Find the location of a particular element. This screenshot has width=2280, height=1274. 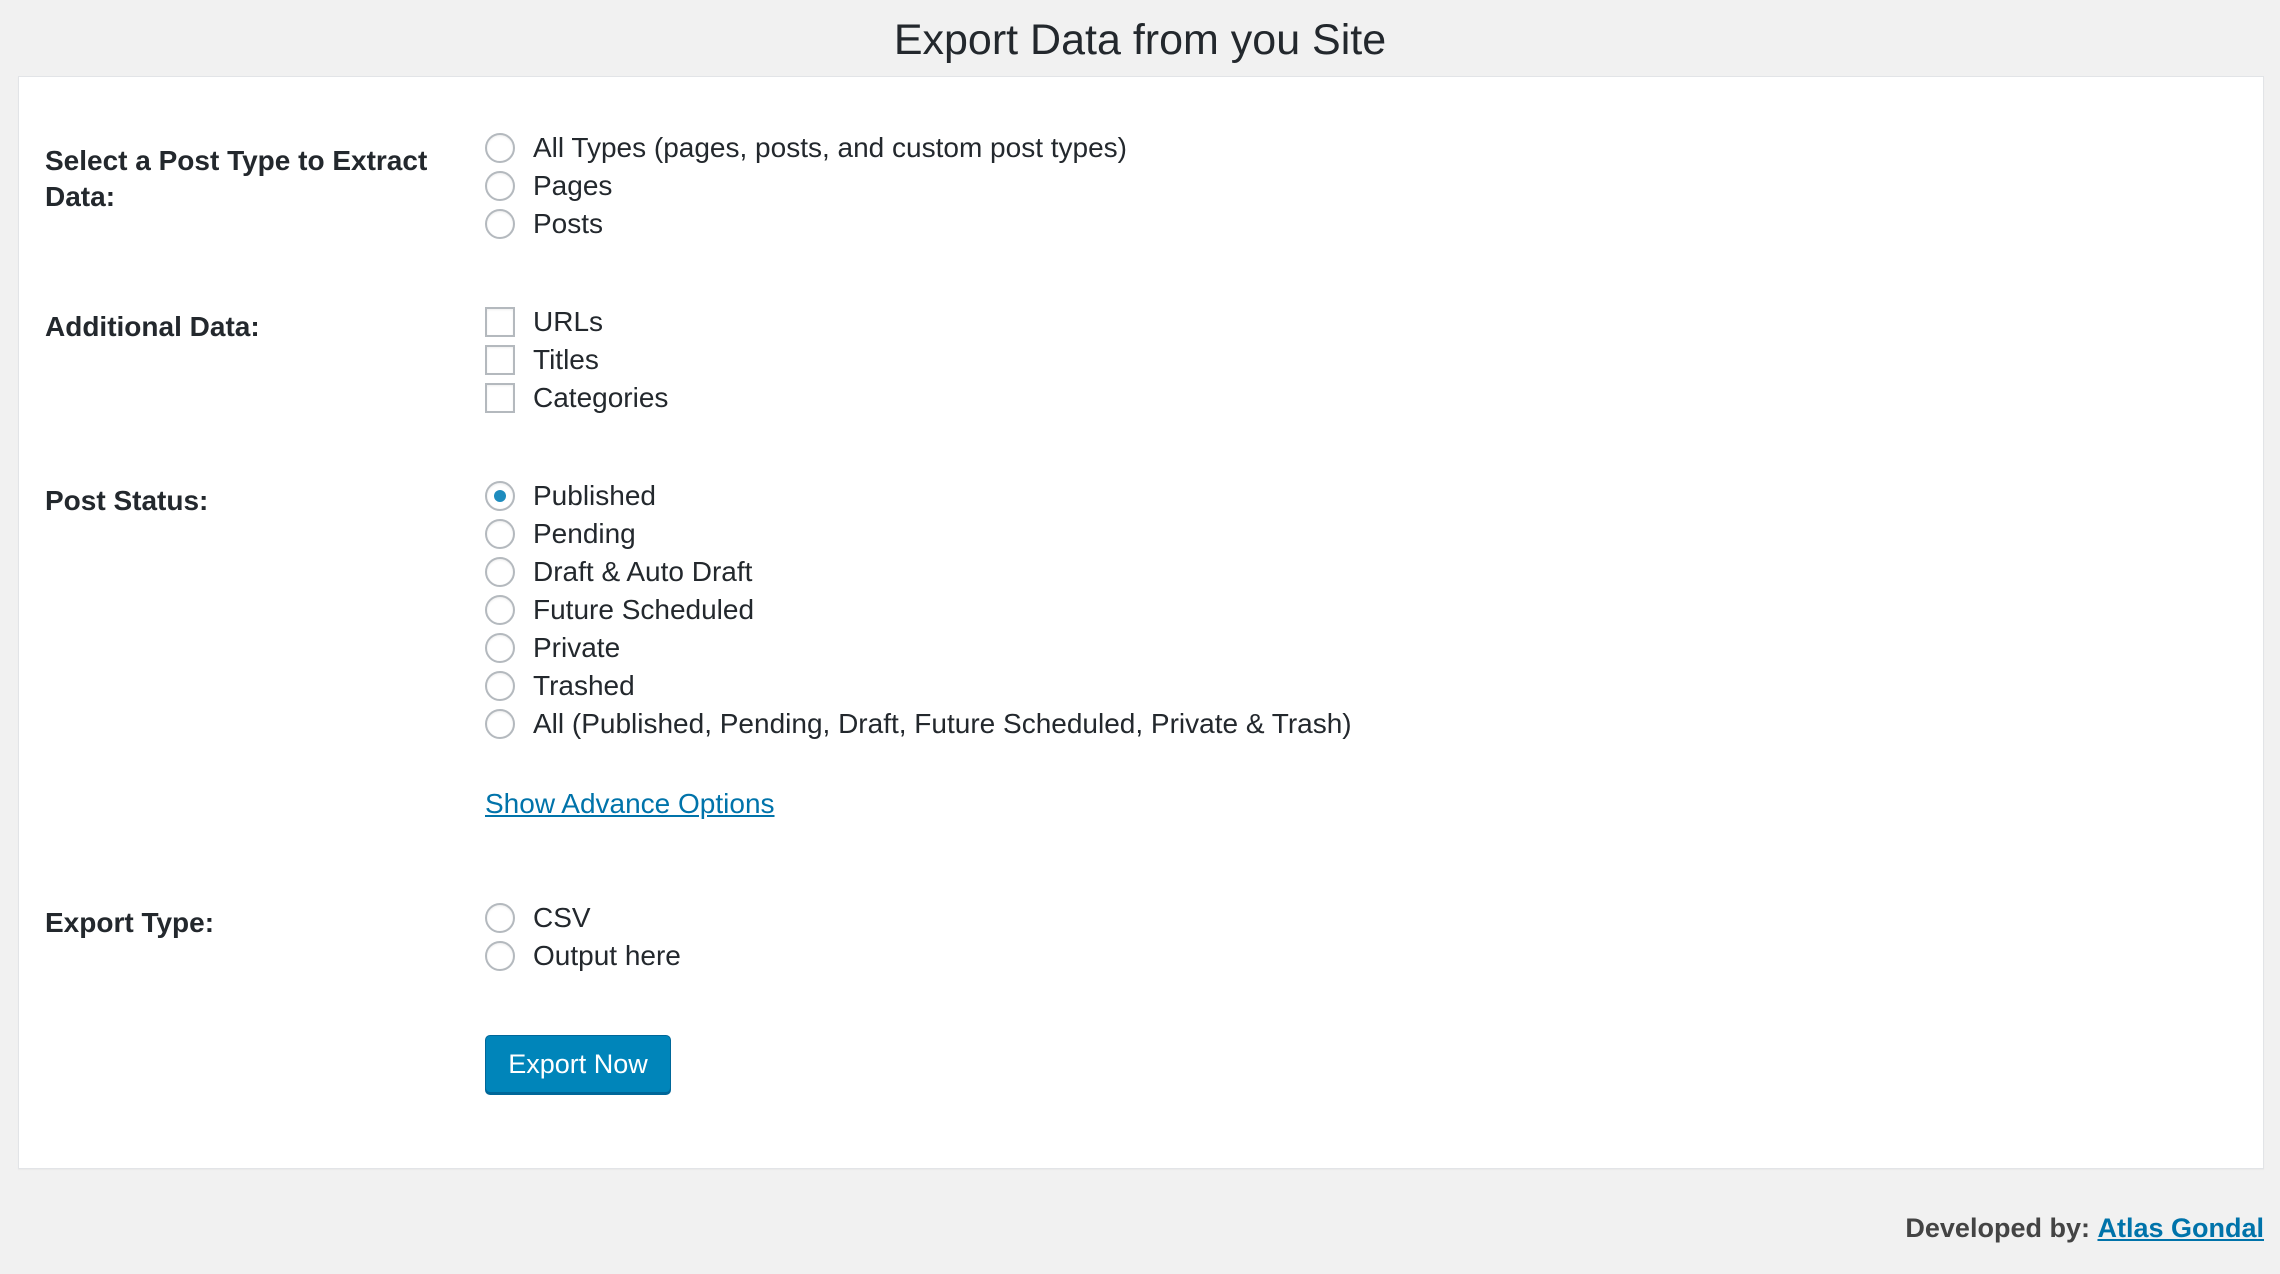

post-status-label: Post Status: is located at coordinates (127, 500).